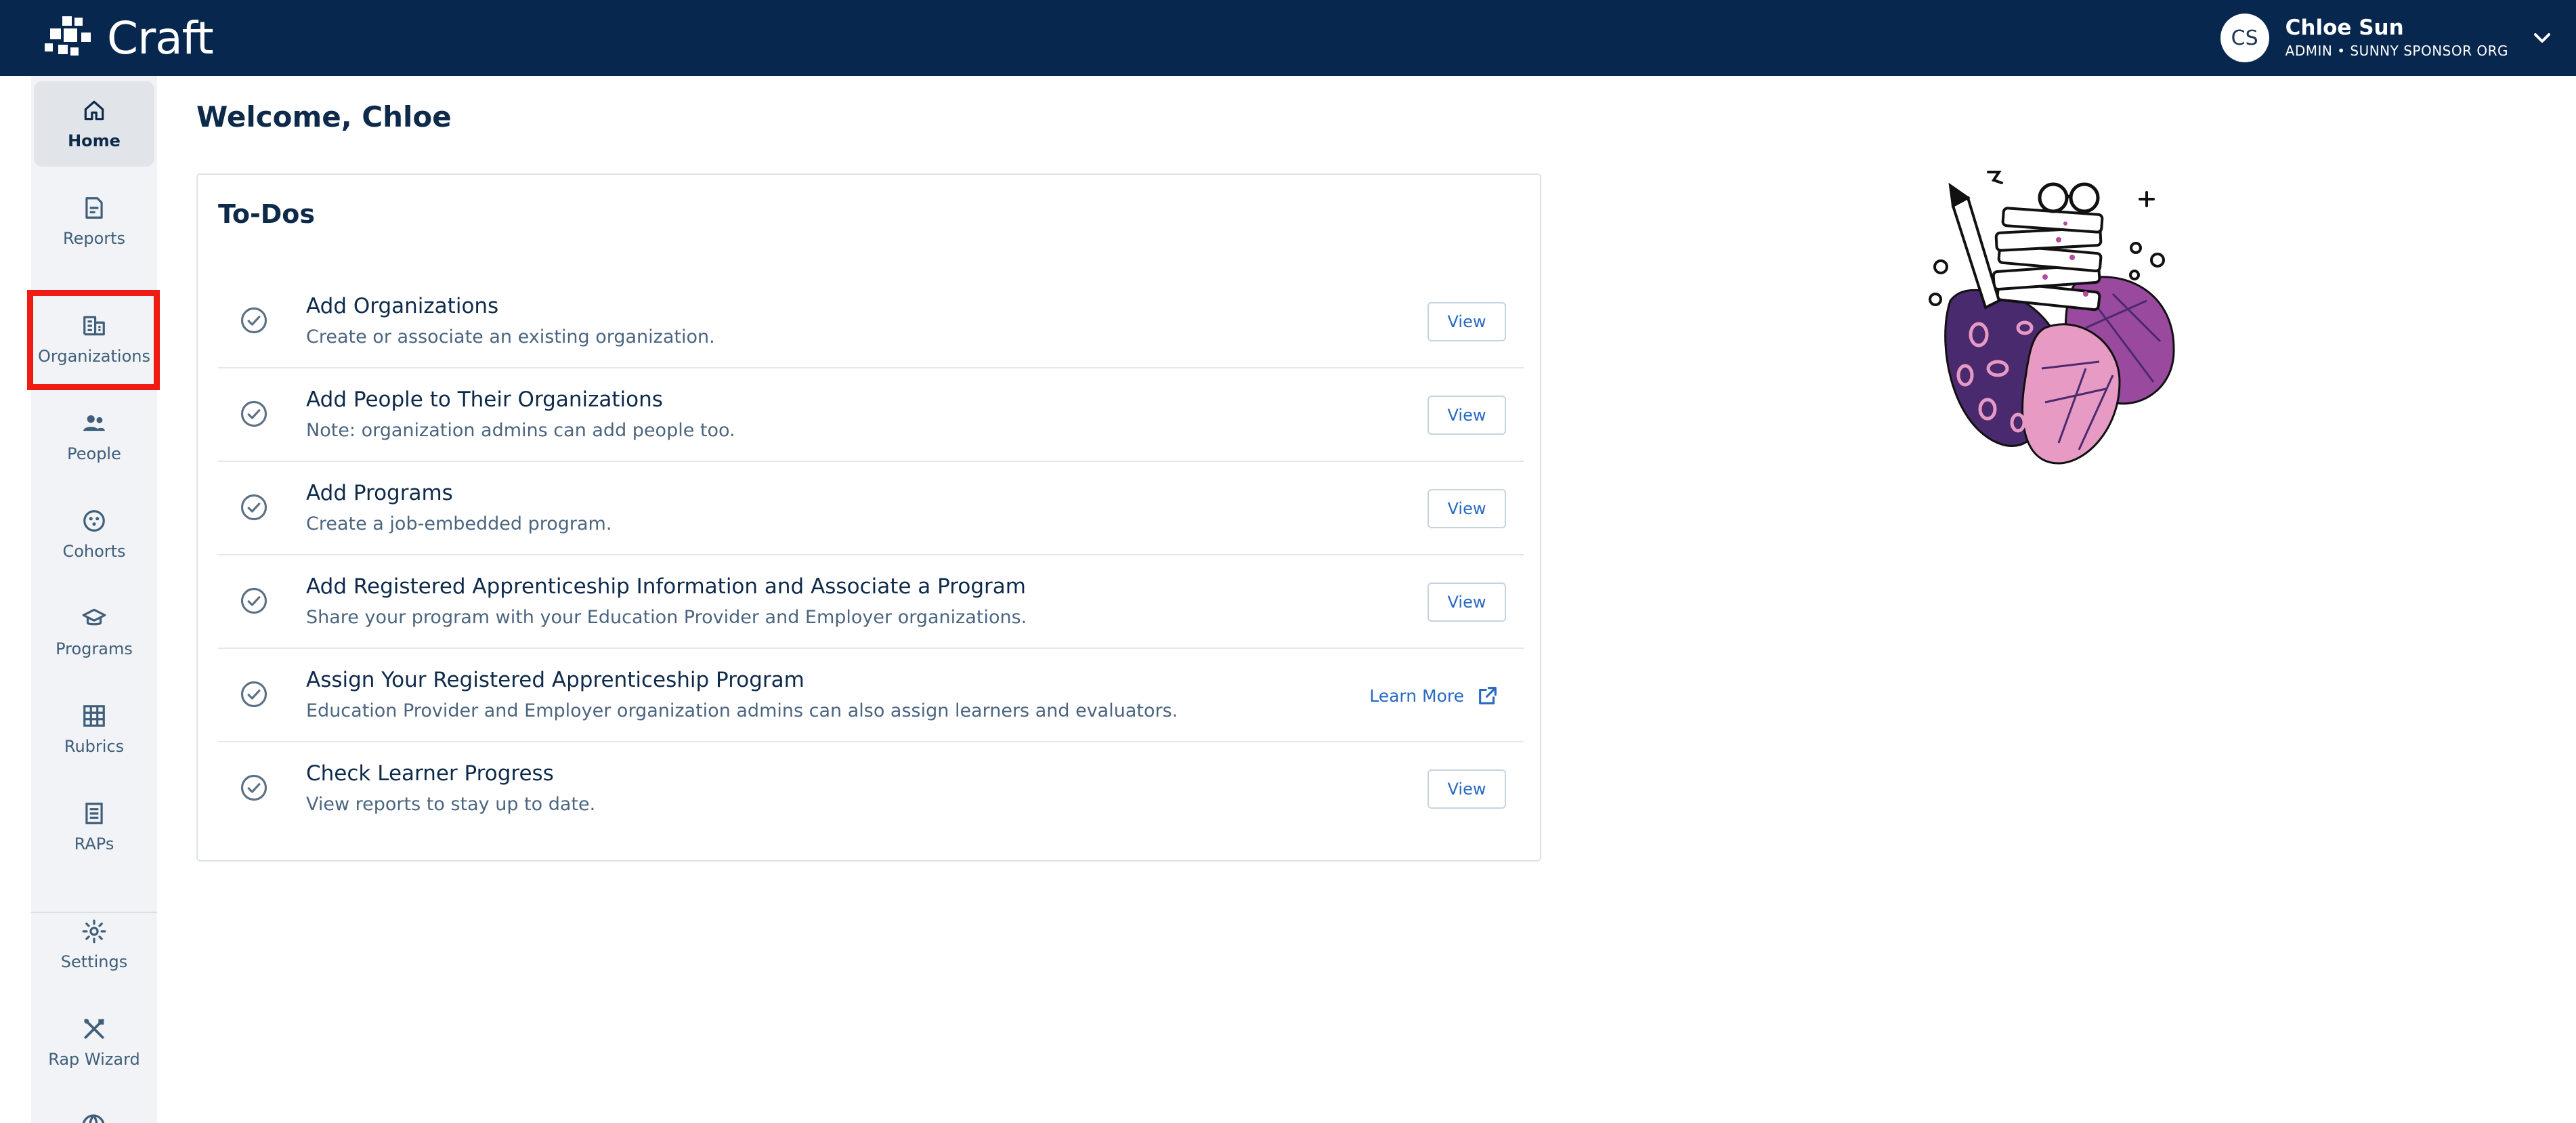  I want to click on user-menu: CS Chloe Sun ADMIN • SUNNY SPONSOR ORG, so click(2388, 38).